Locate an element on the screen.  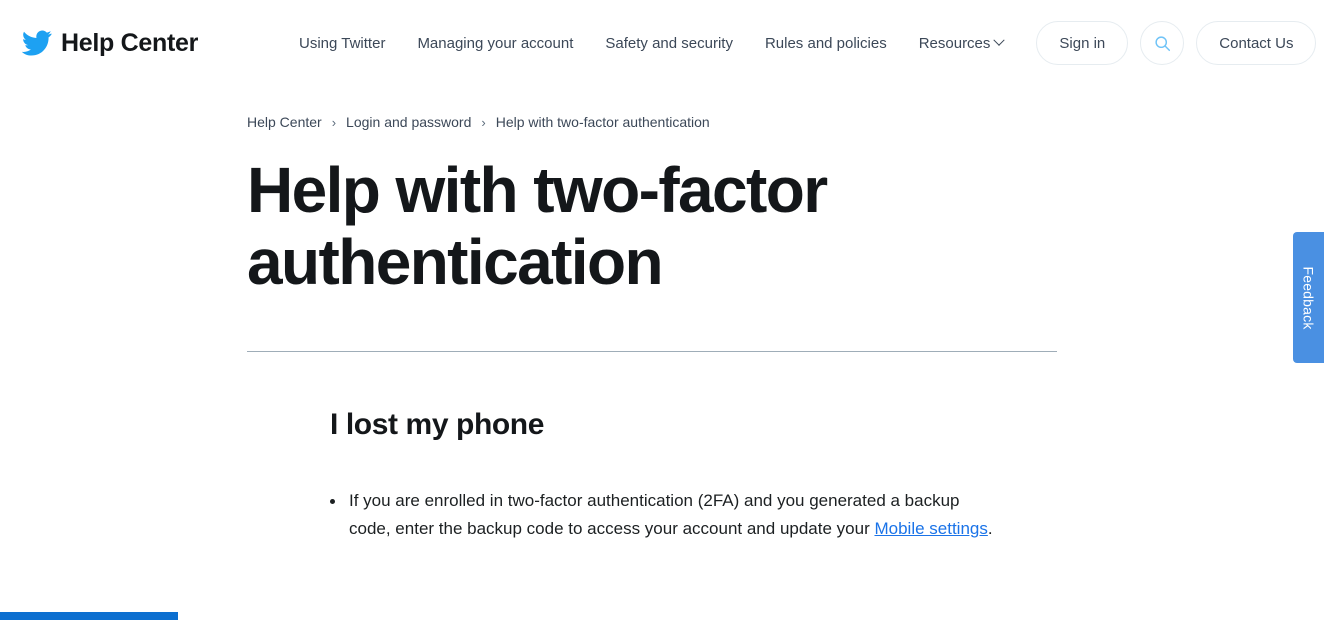
mobile-settings-link: Mobile settings is located at coordinates (930, 528).